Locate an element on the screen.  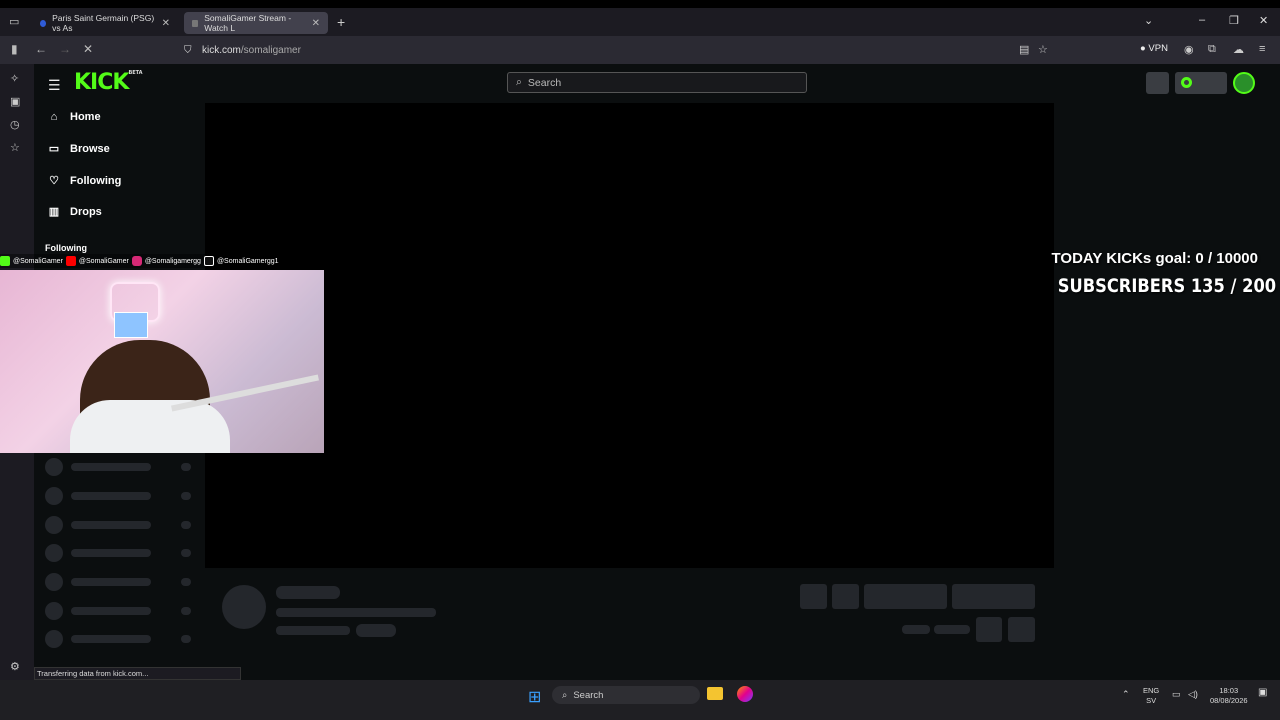
hamburger-menu-icon: ☰ is located at coordinates (54, 85).